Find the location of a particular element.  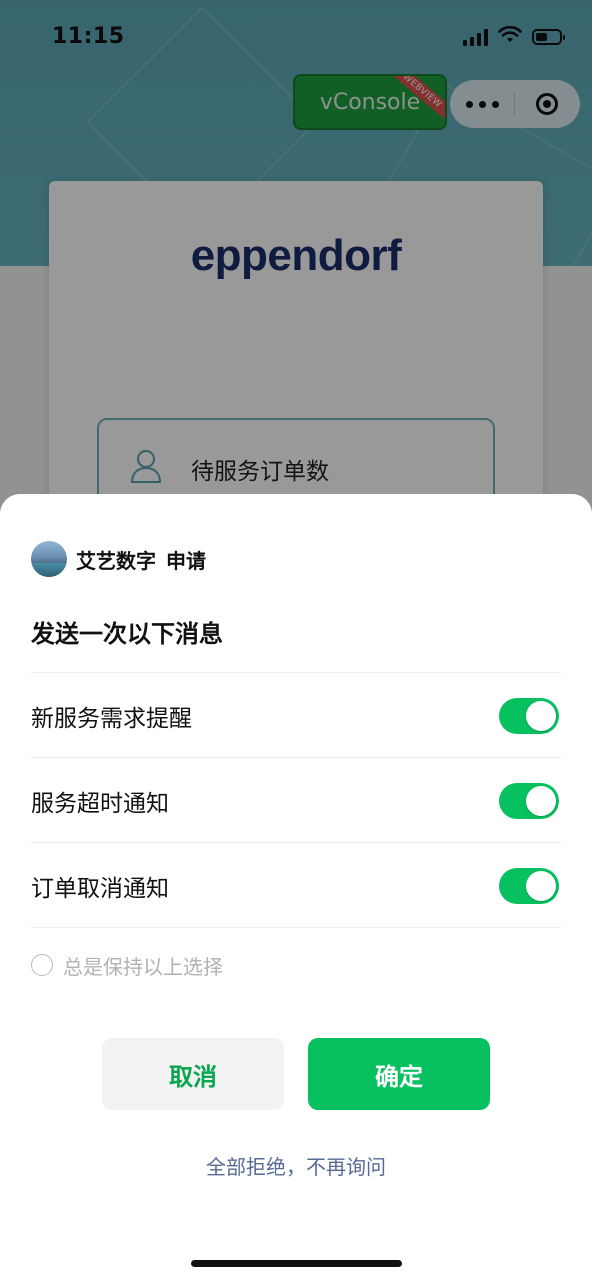

message-row-order-cancel: 订单取消通知 is located at coordinates (296, 885).